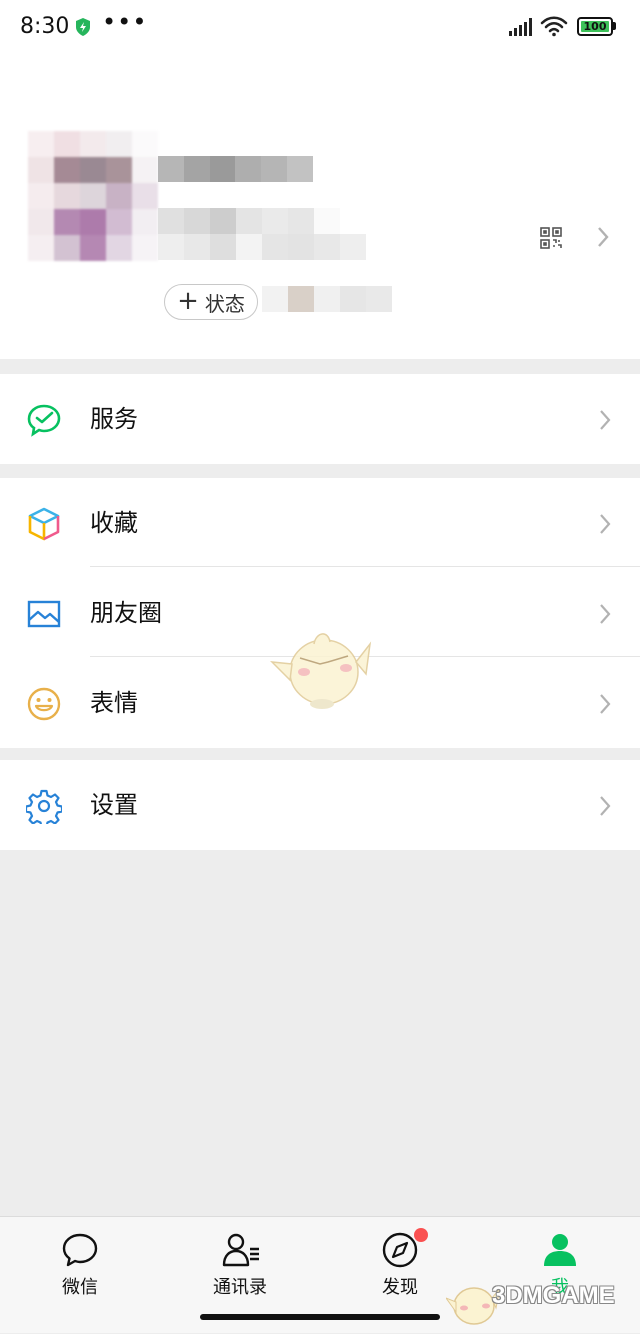 This screenshot has width=640, height=1334. Describe the element at coordinates (126, 613) in the screenshot. I see `menu-item-label: 朋友圈` at that location.